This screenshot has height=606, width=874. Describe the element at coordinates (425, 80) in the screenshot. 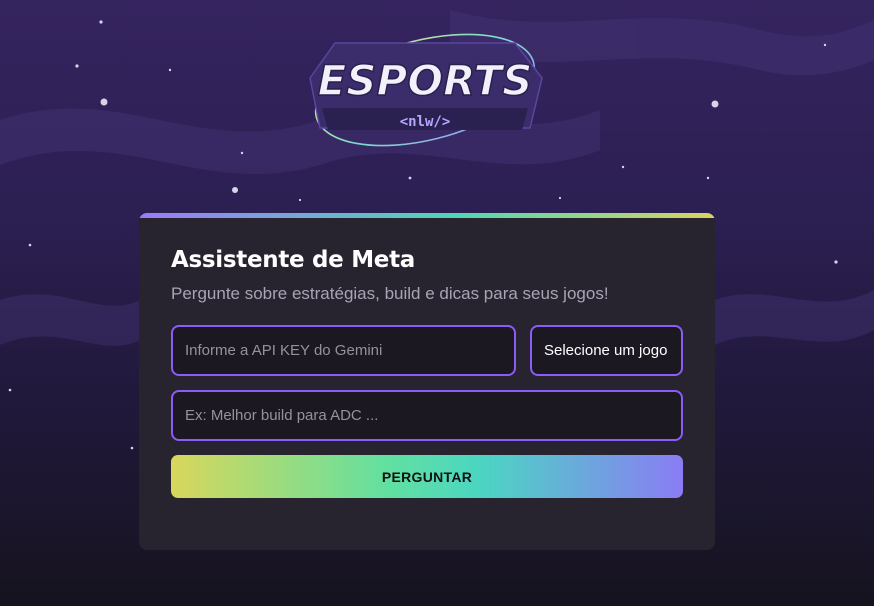

I see `logo-wordmark: ESPORTS` at that location.